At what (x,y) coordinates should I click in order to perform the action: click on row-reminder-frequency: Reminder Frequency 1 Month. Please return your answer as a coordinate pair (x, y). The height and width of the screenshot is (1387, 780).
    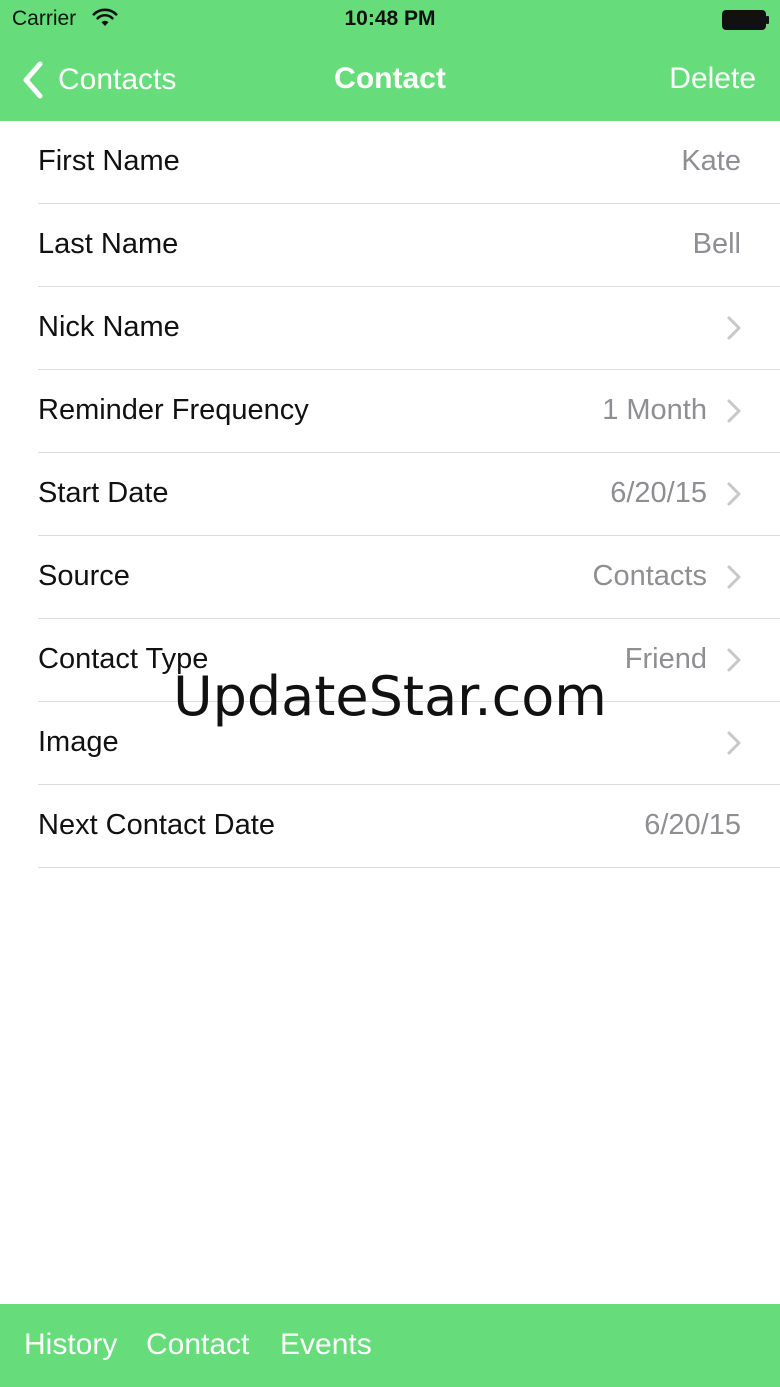
    Looking at the image, I should click on (409, 411).